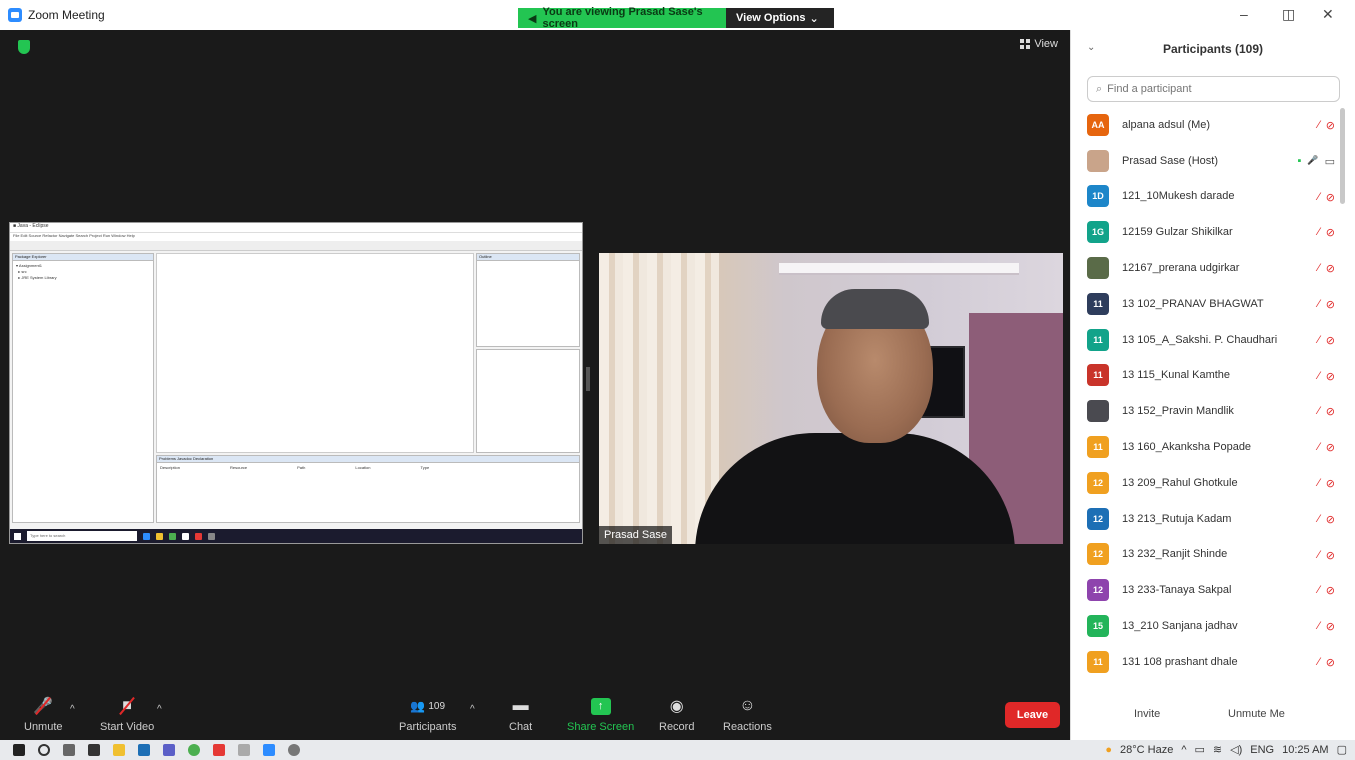 Image resolution: width=1355 pixels, height=760 pixels. I want to click on participant-name: 131 108 prashant dhale, so click(1180, 661).